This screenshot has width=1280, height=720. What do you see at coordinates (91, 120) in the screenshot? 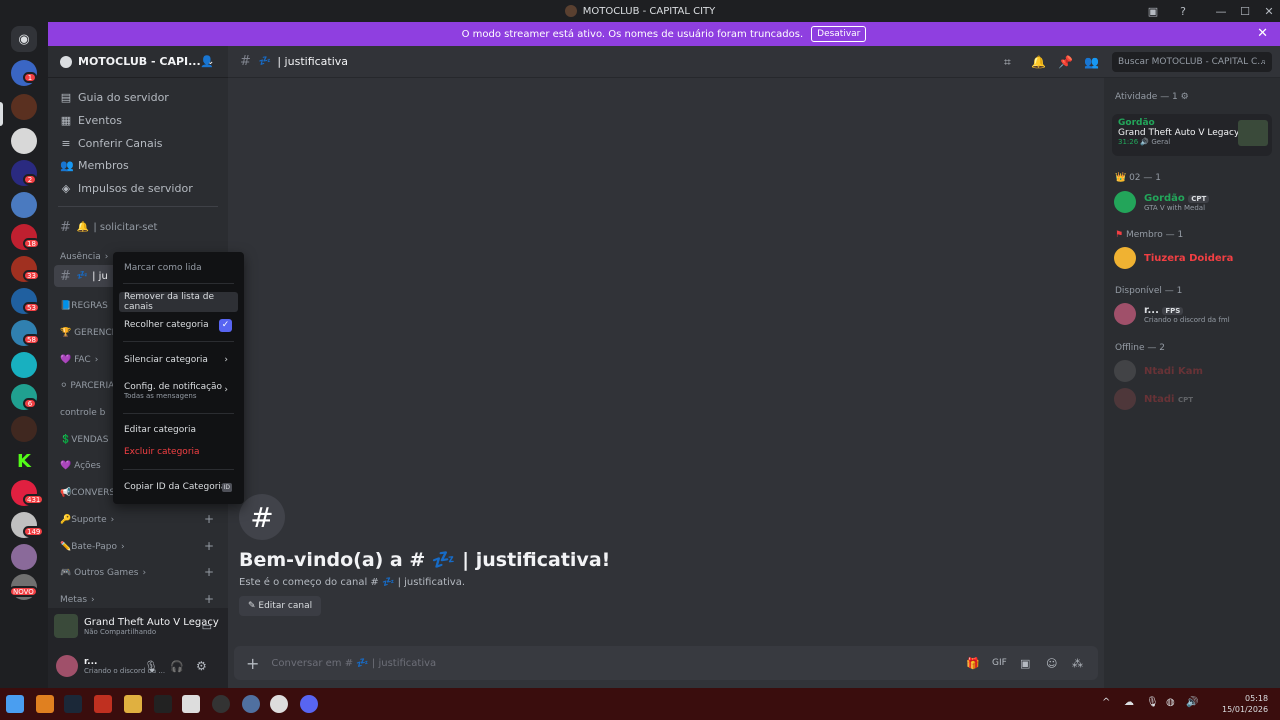
I see `nav-events: ▦ Eventos` at bounding box center [91, 120].